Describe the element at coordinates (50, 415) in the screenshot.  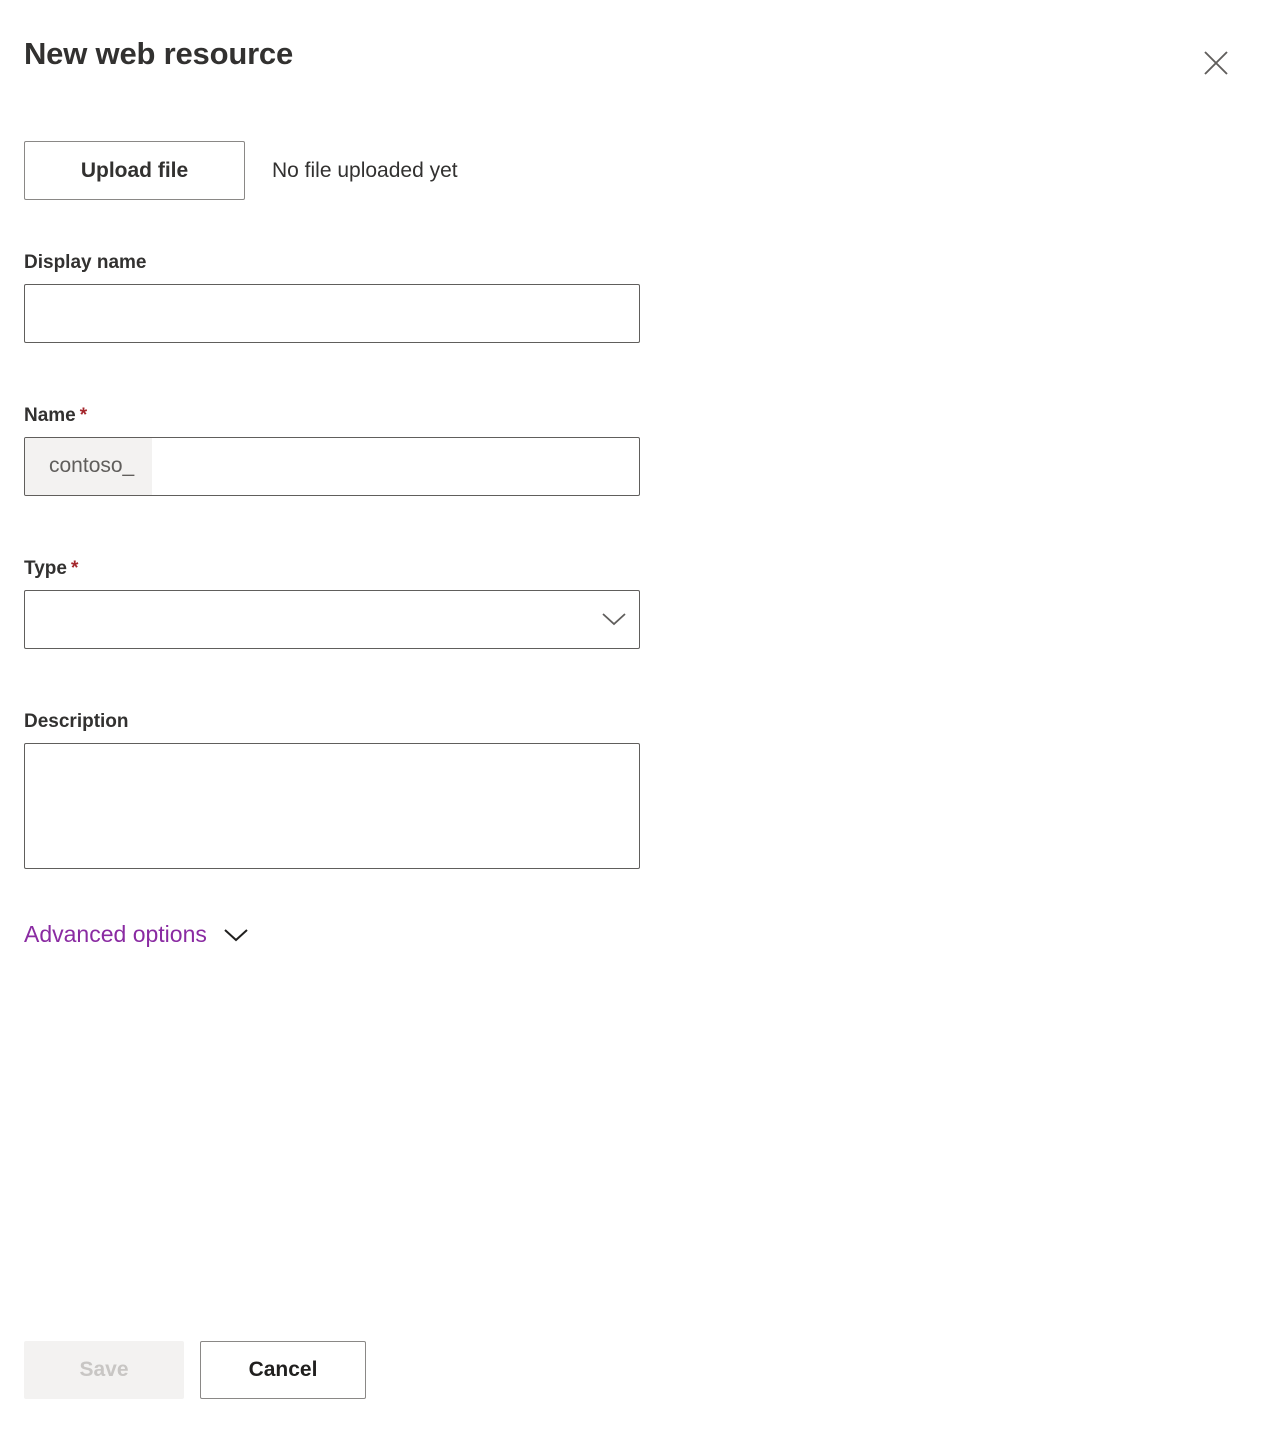
I see `name-label-text: Name` at that location.